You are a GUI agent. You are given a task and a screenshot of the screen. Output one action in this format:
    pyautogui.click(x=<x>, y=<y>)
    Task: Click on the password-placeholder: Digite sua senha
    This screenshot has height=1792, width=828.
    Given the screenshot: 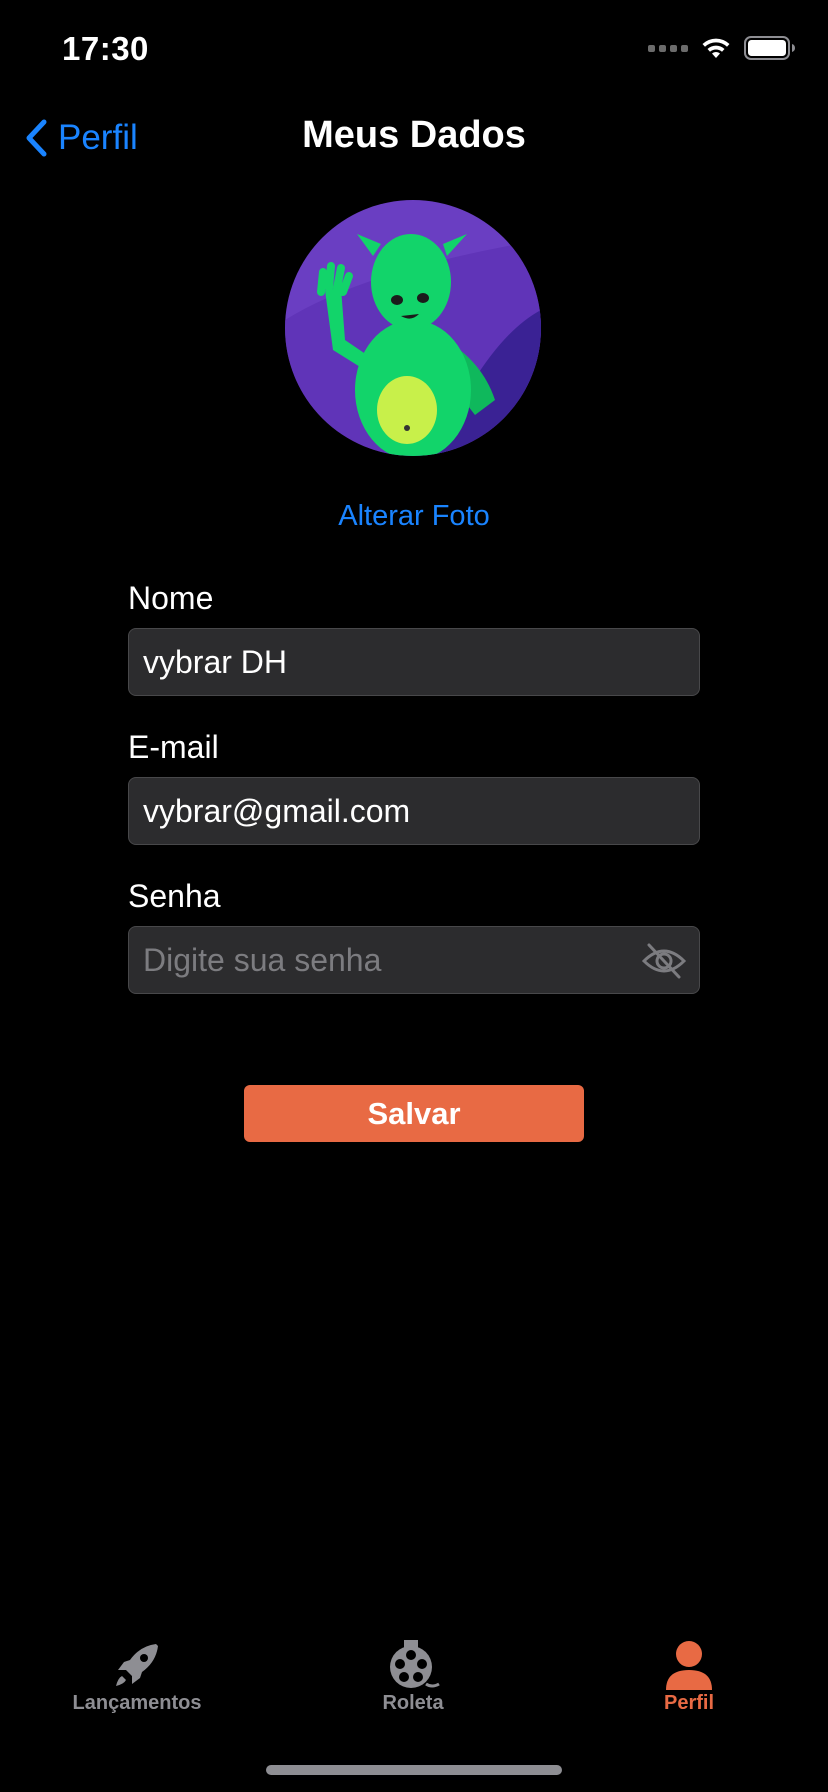 What is the action you would take?
    pyautogui.click(x=262, y=959)
    